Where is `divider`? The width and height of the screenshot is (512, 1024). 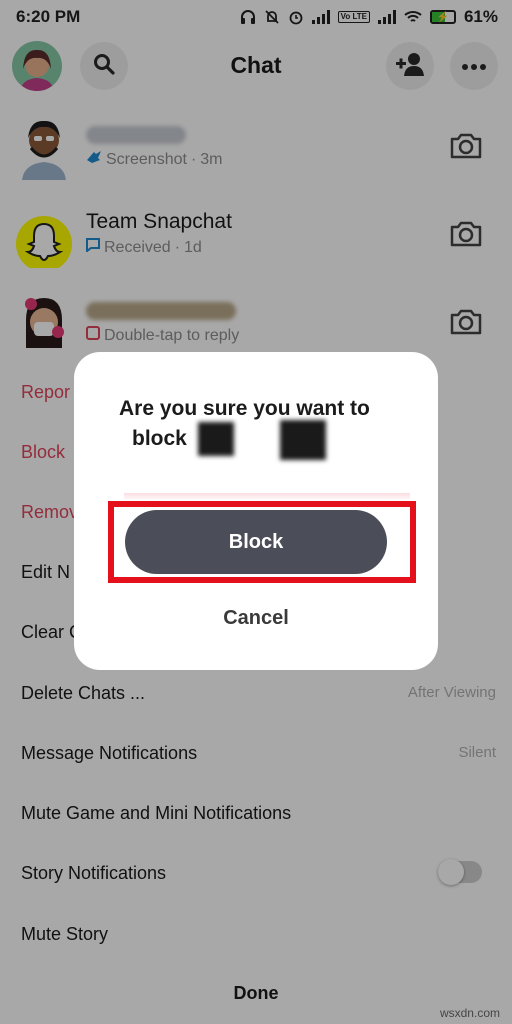 divider is located at coordinates (267, 497).